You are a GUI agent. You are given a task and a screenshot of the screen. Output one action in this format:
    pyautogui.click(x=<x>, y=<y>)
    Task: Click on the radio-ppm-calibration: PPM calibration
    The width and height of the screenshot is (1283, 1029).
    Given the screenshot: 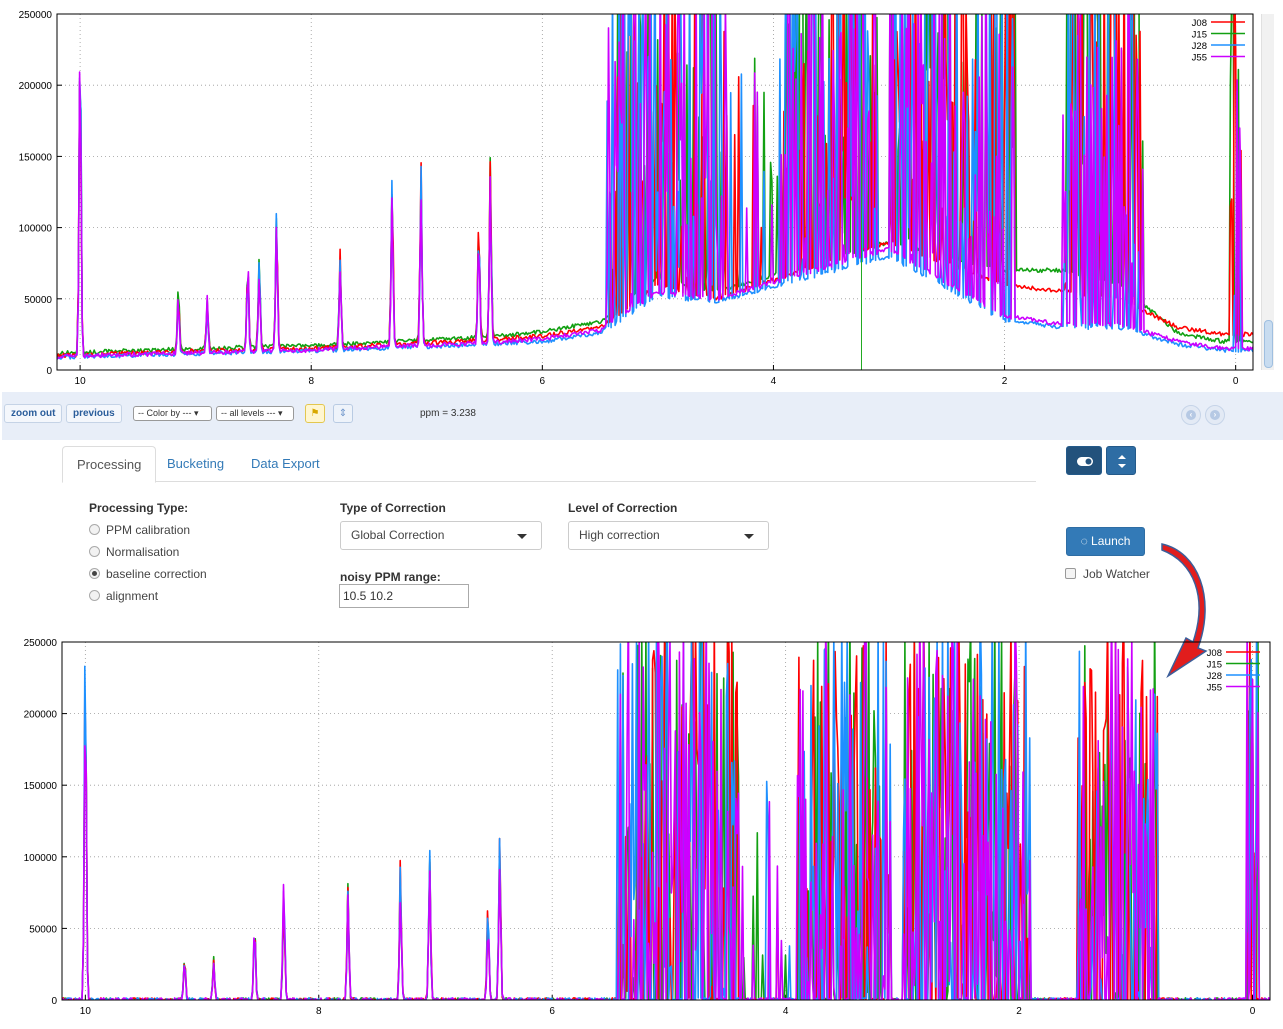 What is the action you would take?
    pyautogui.click(x=139, y=530)
    